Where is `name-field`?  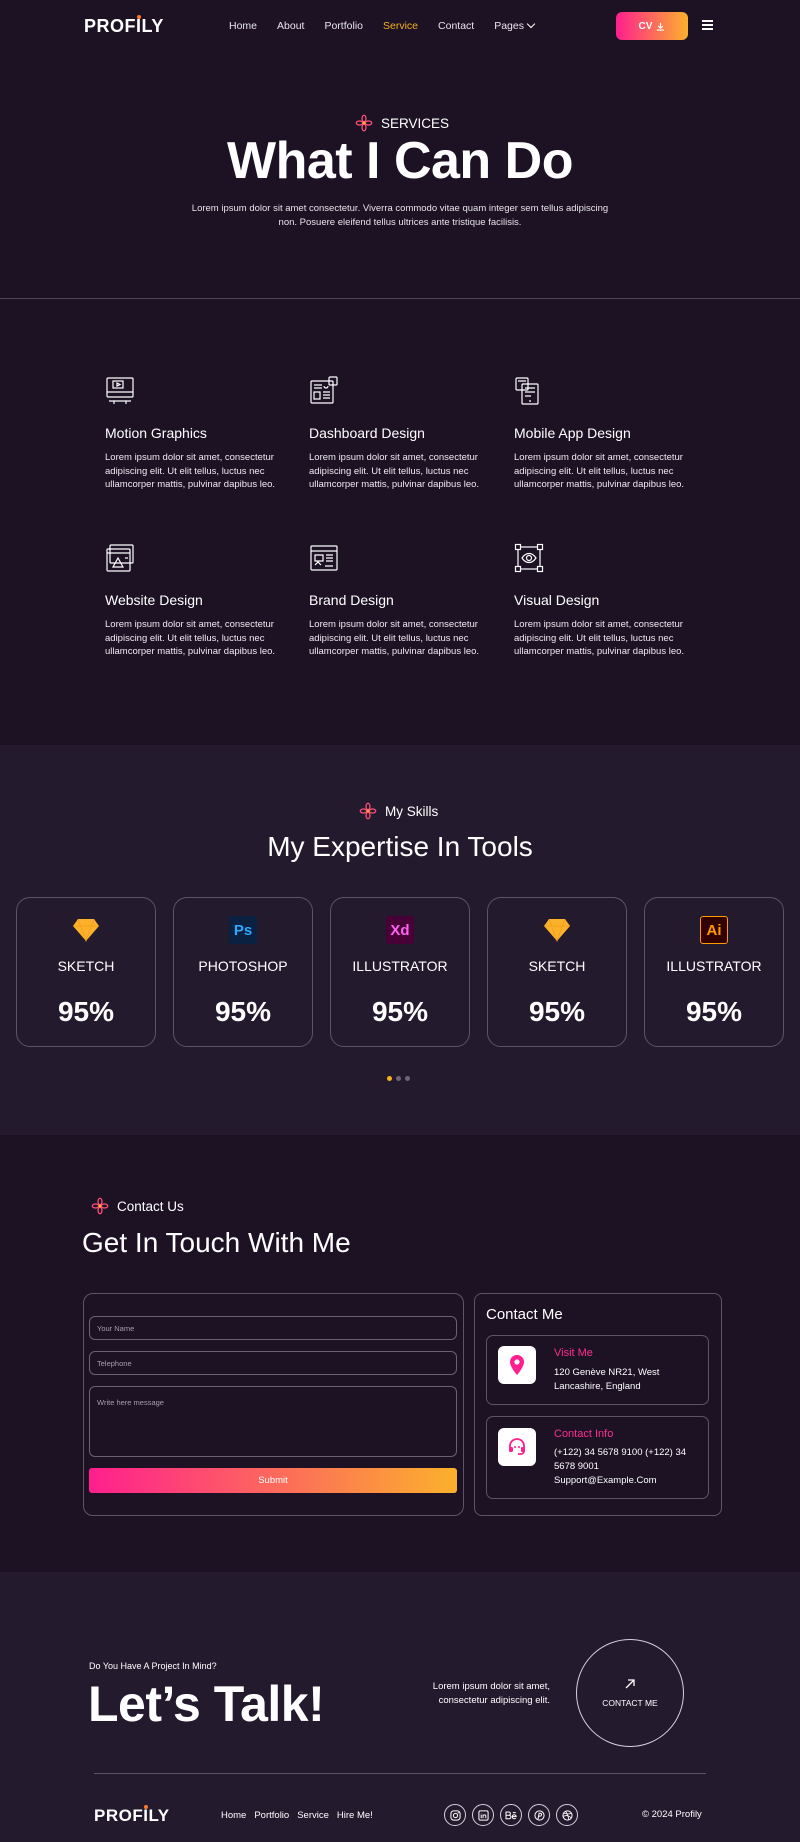
name-field is located at coordinates (273, 1328).